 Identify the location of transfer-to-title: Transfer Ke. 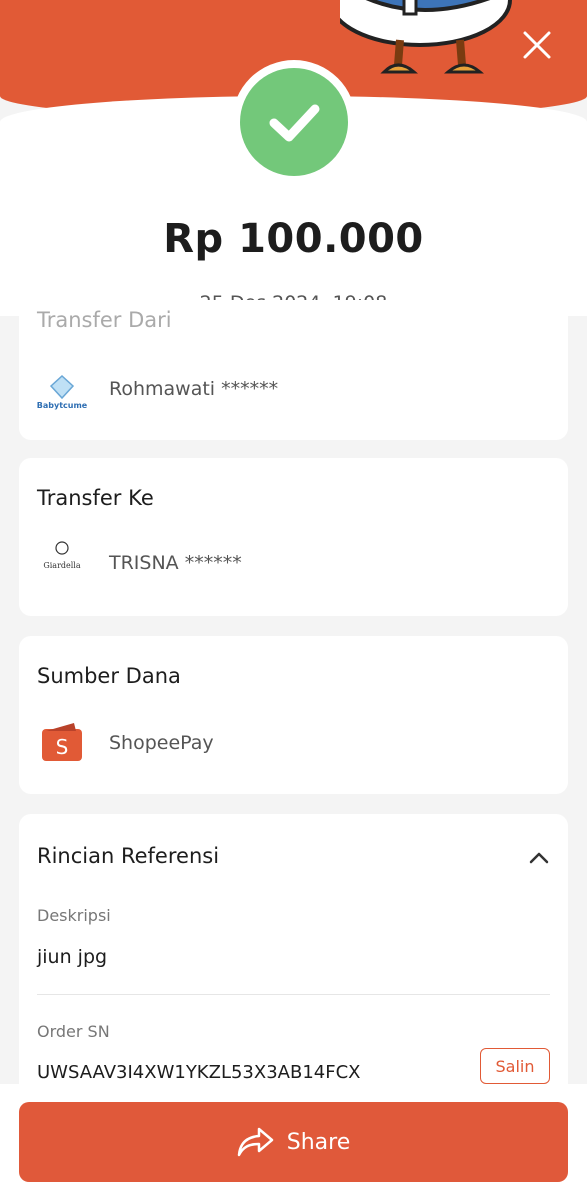
(95, 498).